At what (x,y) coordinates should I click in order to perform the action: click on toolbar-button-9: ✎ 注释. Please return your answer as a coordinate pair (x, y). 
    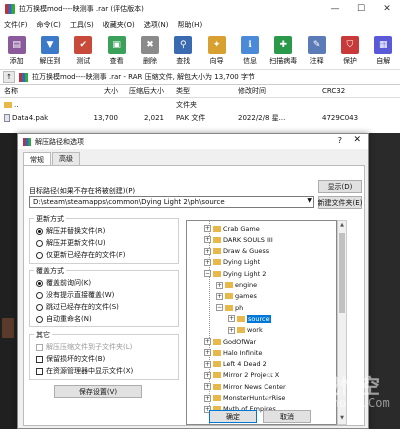
    Looking at the image, I should click on (316, 50).